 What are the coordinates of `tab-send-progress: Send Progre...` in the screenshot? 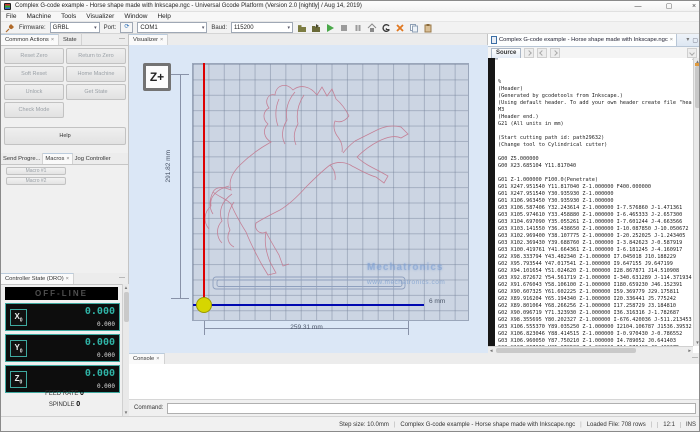 It's located at (22, 158).